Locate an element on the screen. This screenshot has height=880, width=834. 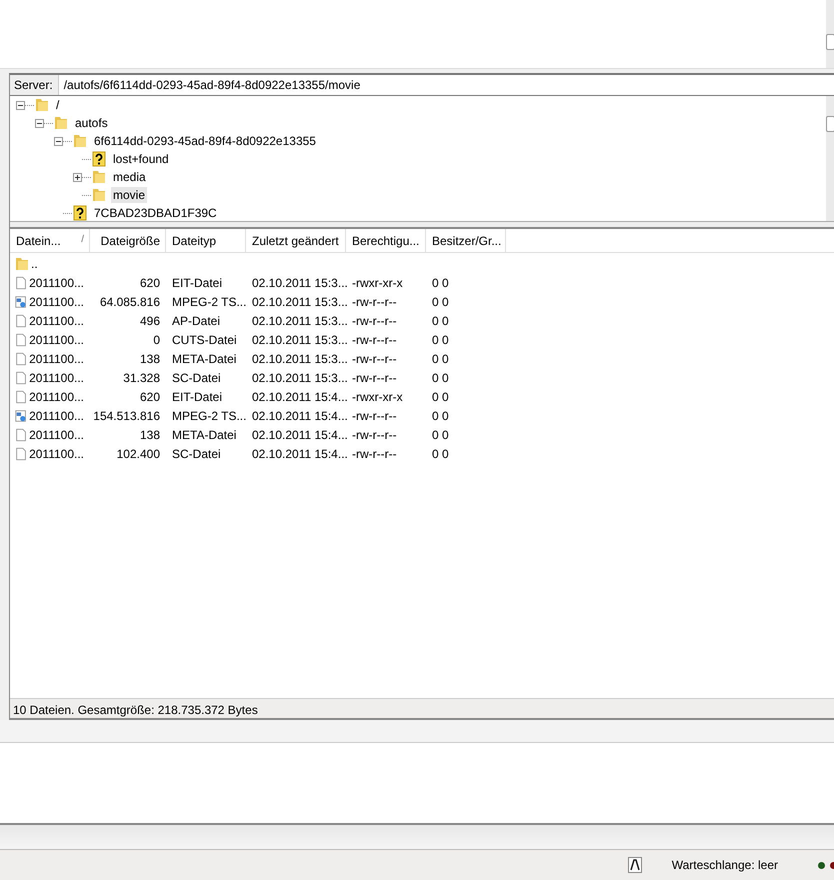
column-header: Zuletzt geändert is located at coordinates (296, 240).